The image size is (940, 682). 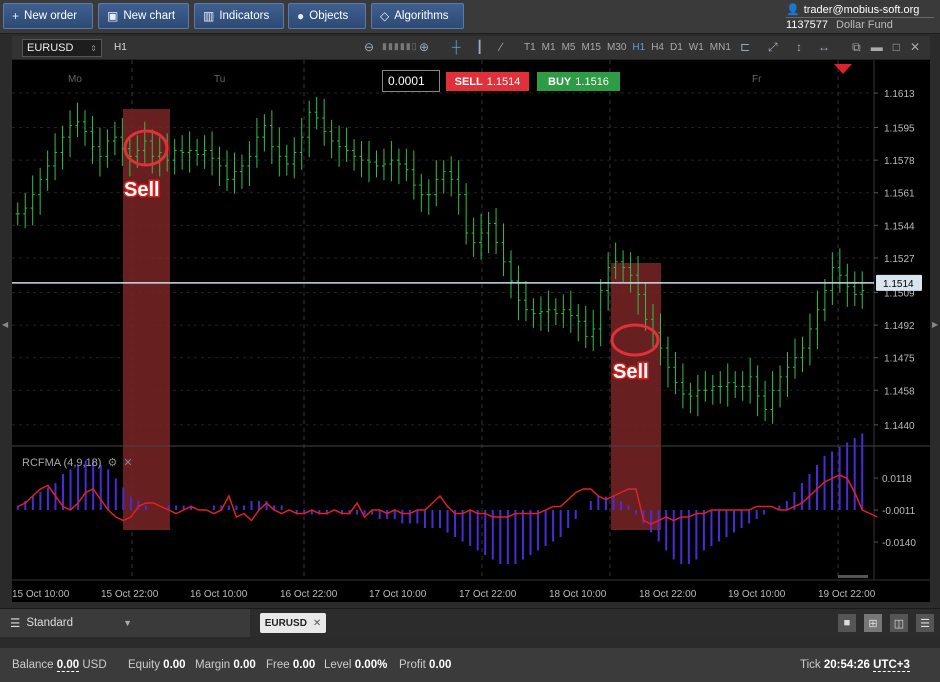 I want to click on tf-m30: M30, so click(x=616, y=47).